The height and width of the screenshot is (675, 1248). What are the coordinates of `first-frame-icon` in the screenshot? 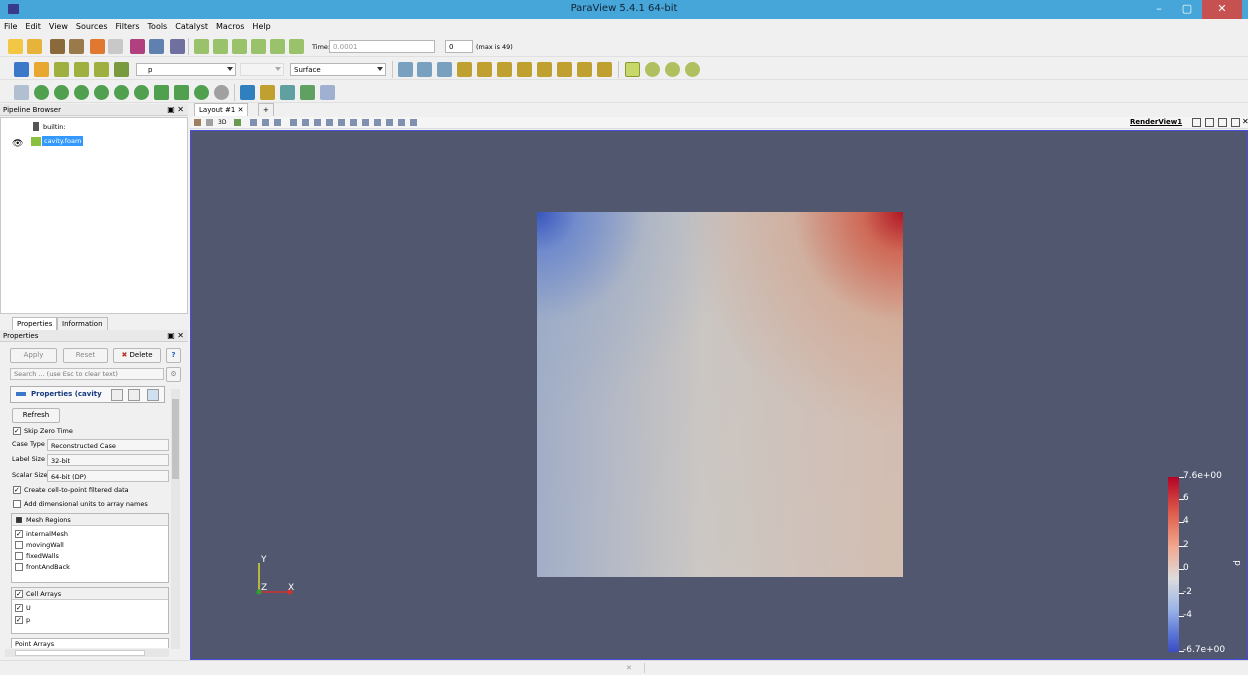 It's located at (201, 46).